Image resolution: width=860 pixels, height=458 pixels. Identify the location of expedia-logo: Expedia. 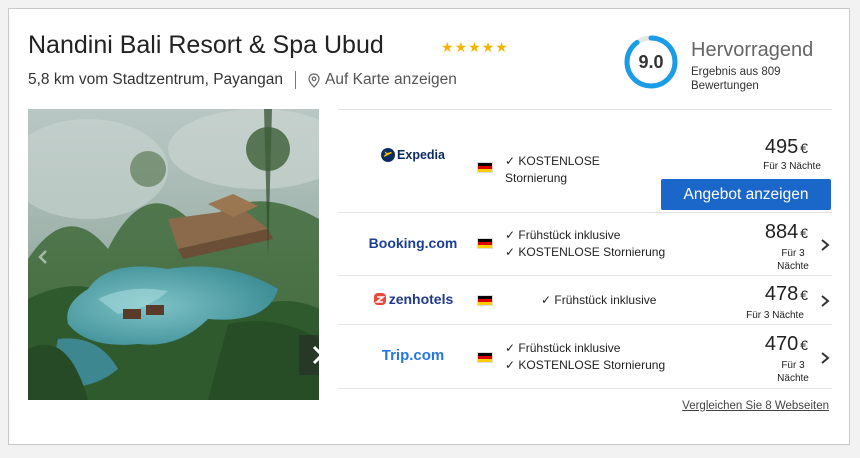
(413, 155).